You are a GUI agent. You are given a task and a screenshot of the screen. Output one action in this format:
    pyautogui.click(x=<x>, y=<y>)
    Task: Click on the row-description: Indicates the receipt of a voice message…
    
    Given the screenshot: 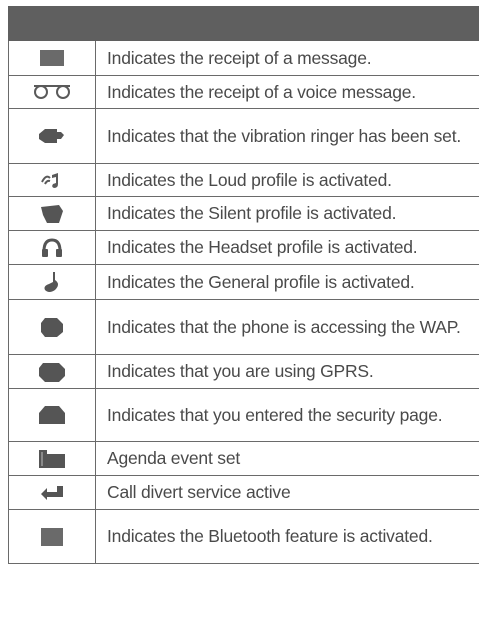 What is the action you would take?
    pyautogui.click(x=261, y=91)
    